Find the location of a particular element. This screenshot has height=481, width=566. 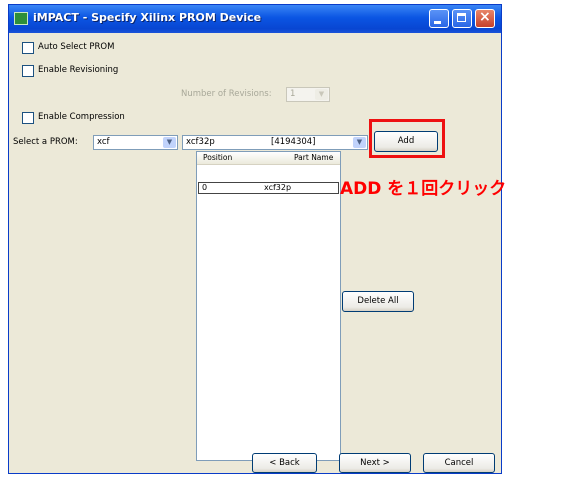

add-button-highlight is located at coordinates (407, 138).